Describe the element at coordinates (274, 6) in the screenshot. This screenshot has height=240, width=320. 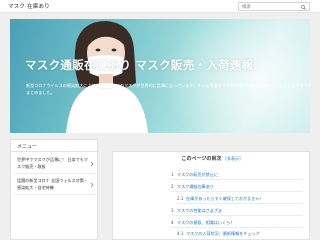
I see `search-box: 検索` at that location.